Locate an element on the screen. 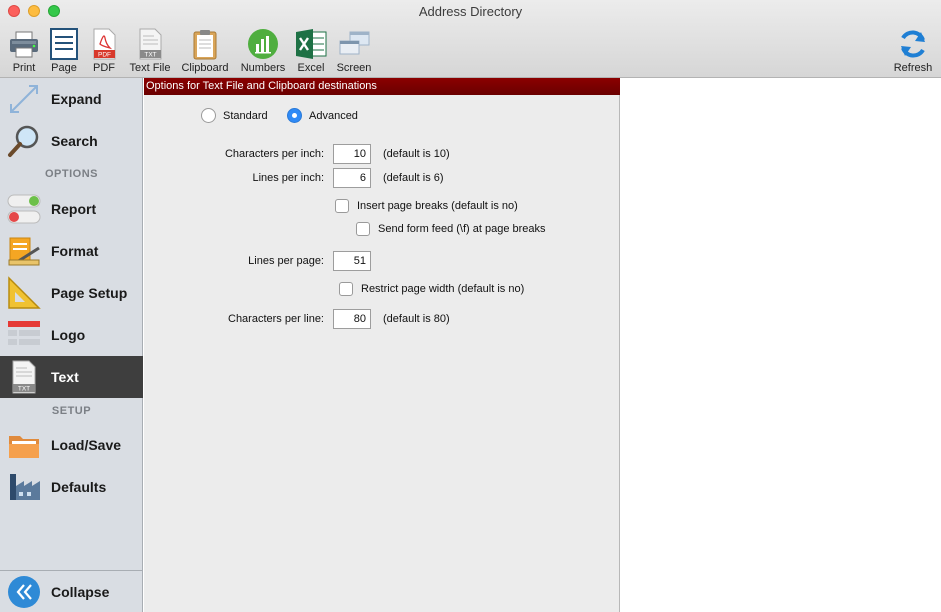  refresh-icon is located at coordinates (913, 44).